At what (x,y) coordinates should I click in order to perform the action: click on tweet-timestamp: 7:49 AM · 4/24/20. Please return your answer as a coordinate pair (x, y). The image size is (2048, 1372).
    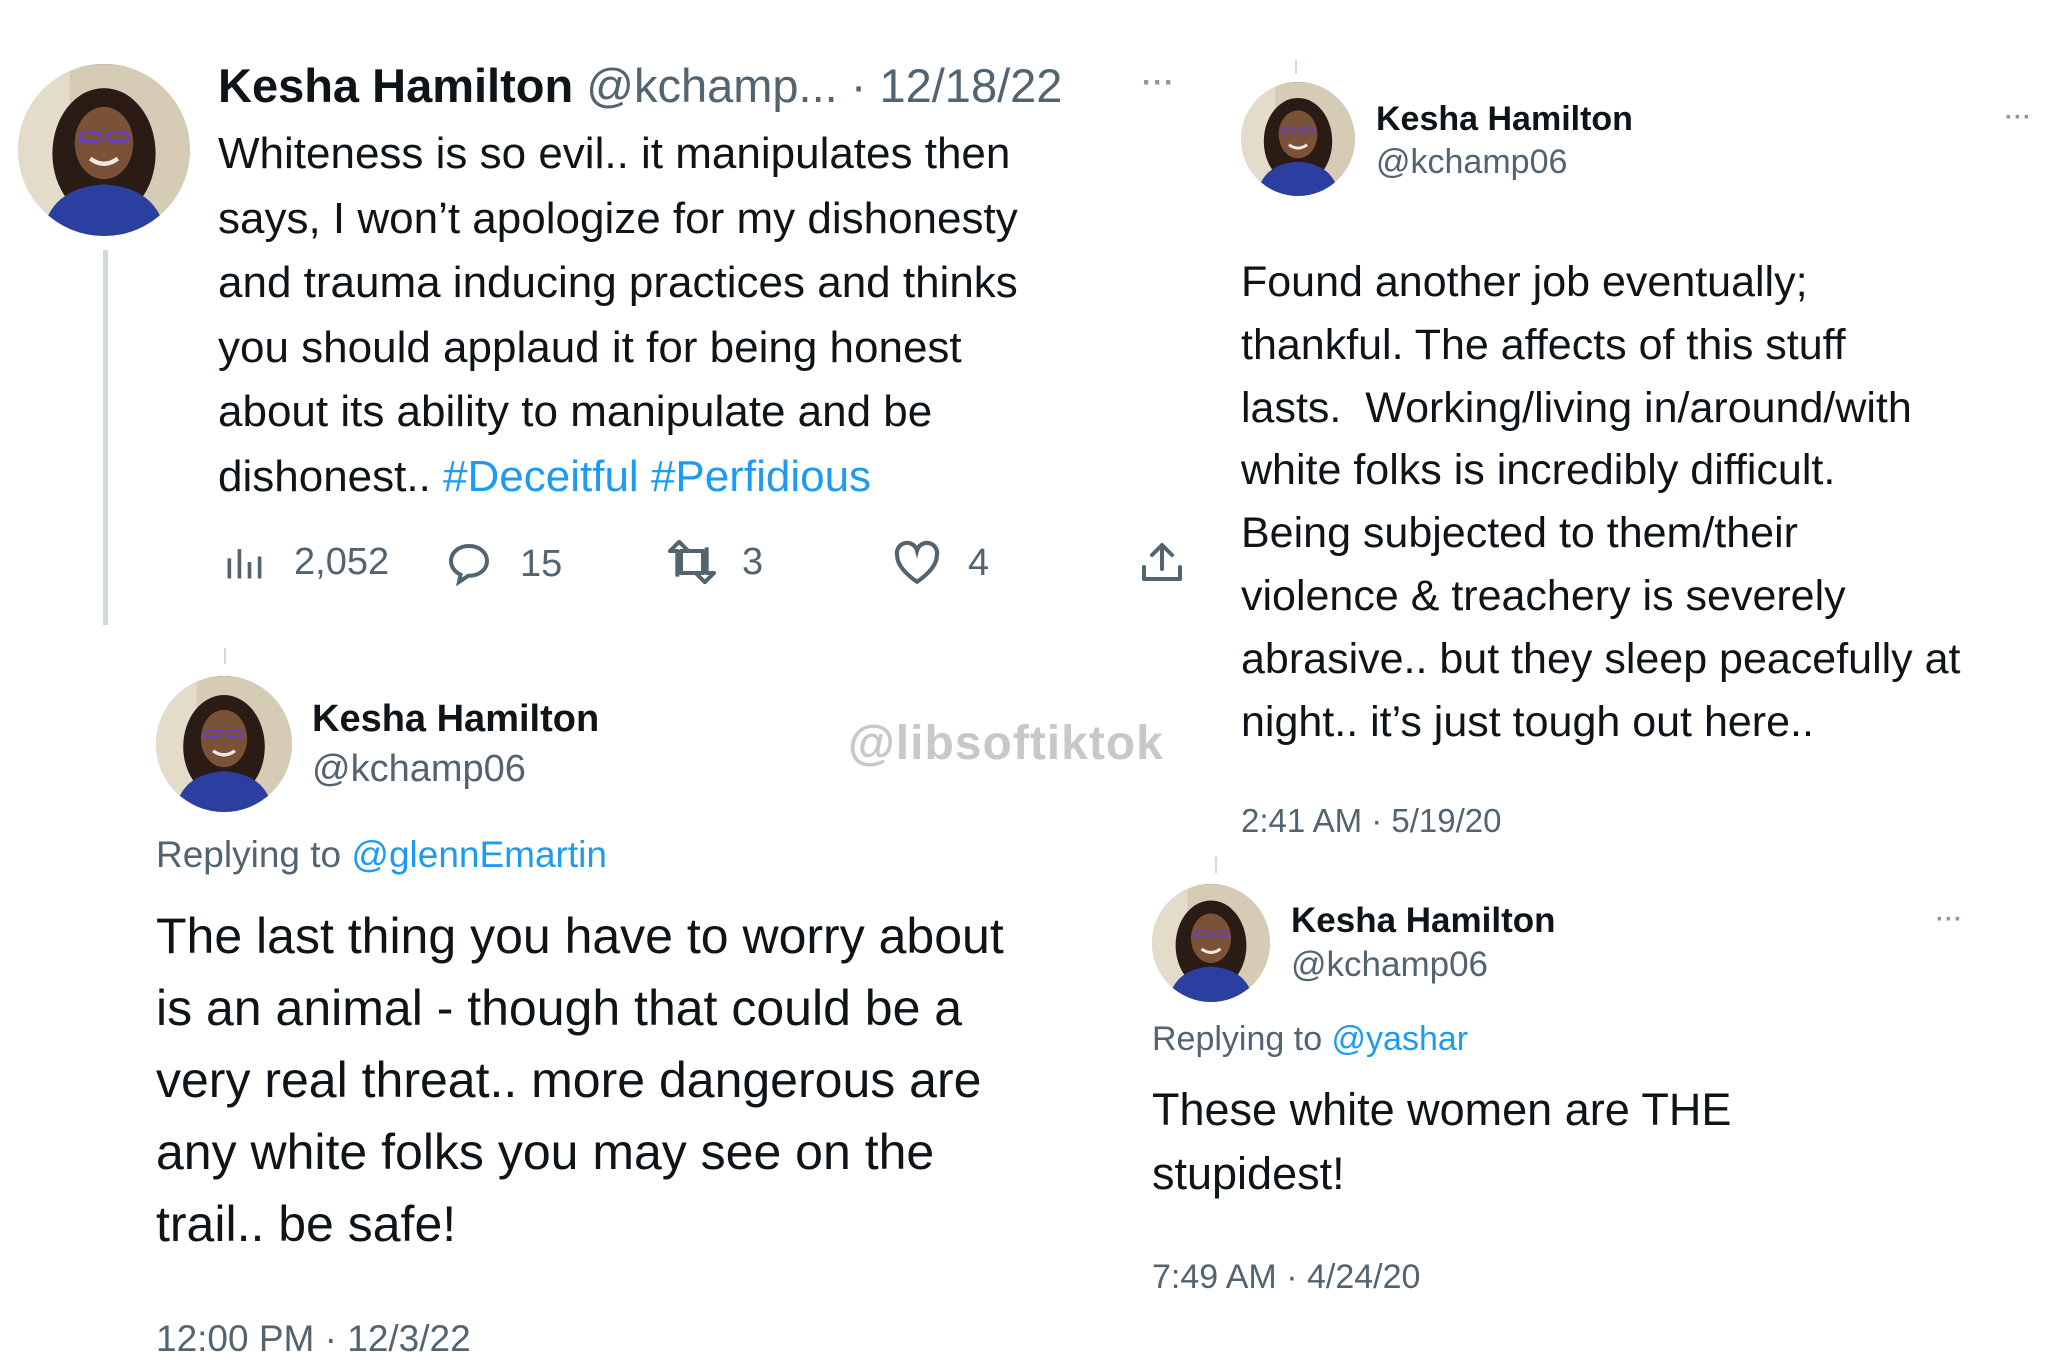
    Looking at the image, I should click on (1286, 1277).